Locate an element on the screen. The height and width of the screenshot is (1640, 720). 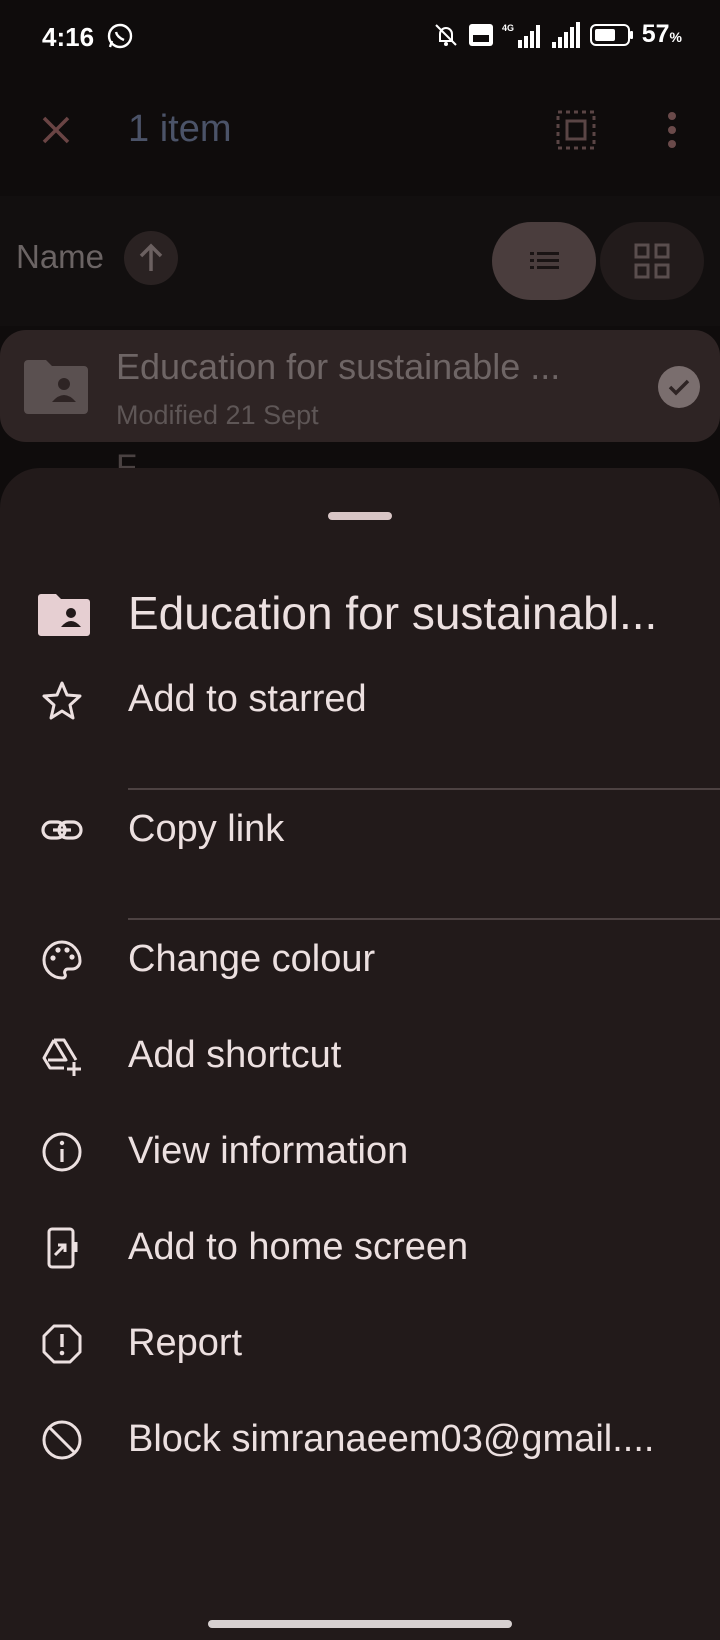
select-all-icon is located at coordinates (576, 130).